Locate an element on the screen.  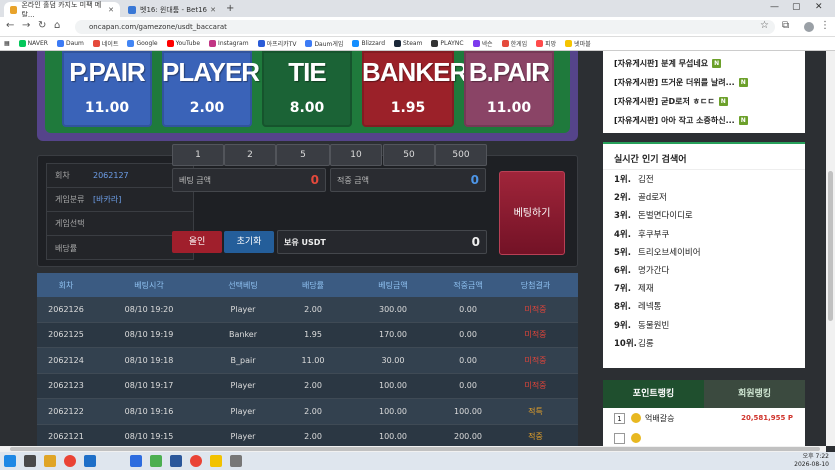
post-item: [자유게시판] 분계 무섭네요 N is located at coordinates (704, 63).